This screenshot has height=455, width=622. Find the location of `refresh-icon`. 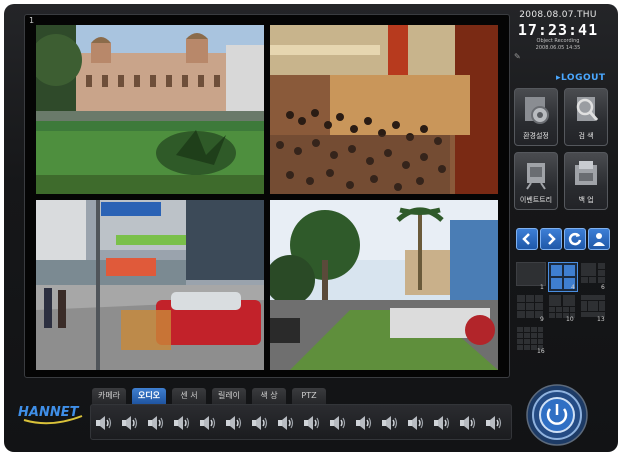

refresh-icon is located at coordinates (575, 239).